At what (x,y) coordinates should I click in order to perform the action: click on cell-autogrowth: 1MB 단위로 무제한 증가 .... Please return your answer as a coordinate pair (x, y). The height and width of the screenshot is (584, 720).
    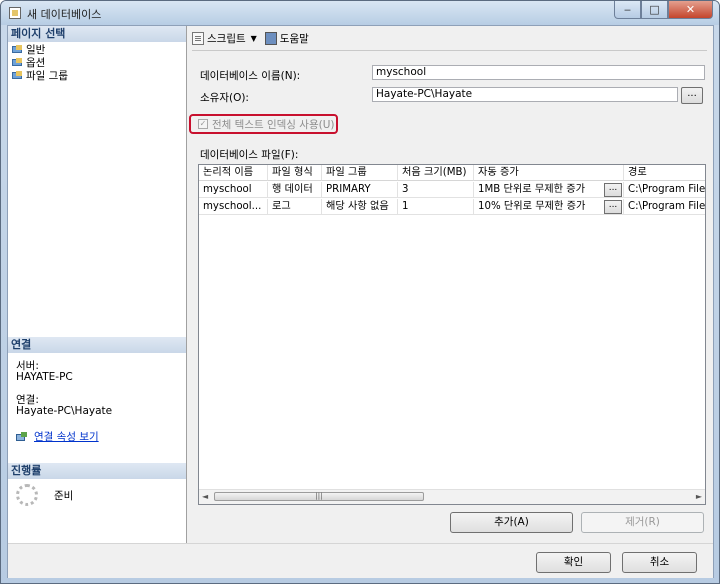
    Looking at the image, I should click on (549, 190).